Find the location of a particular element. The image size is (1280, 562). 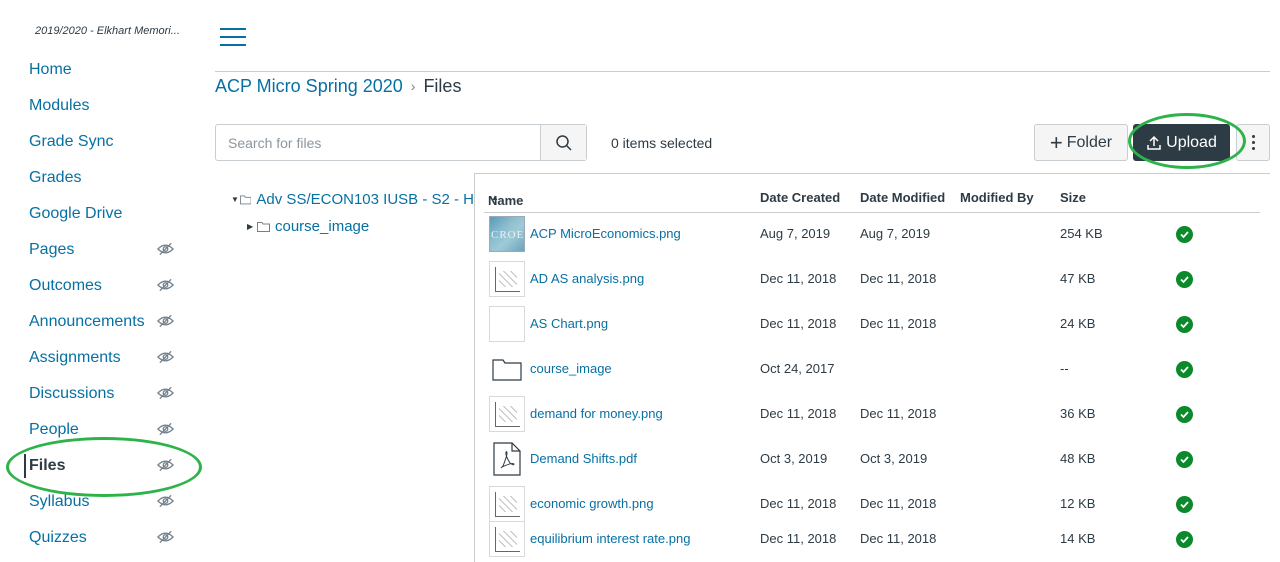

file-size: 12 KB is located at coordinates (1078, 503).